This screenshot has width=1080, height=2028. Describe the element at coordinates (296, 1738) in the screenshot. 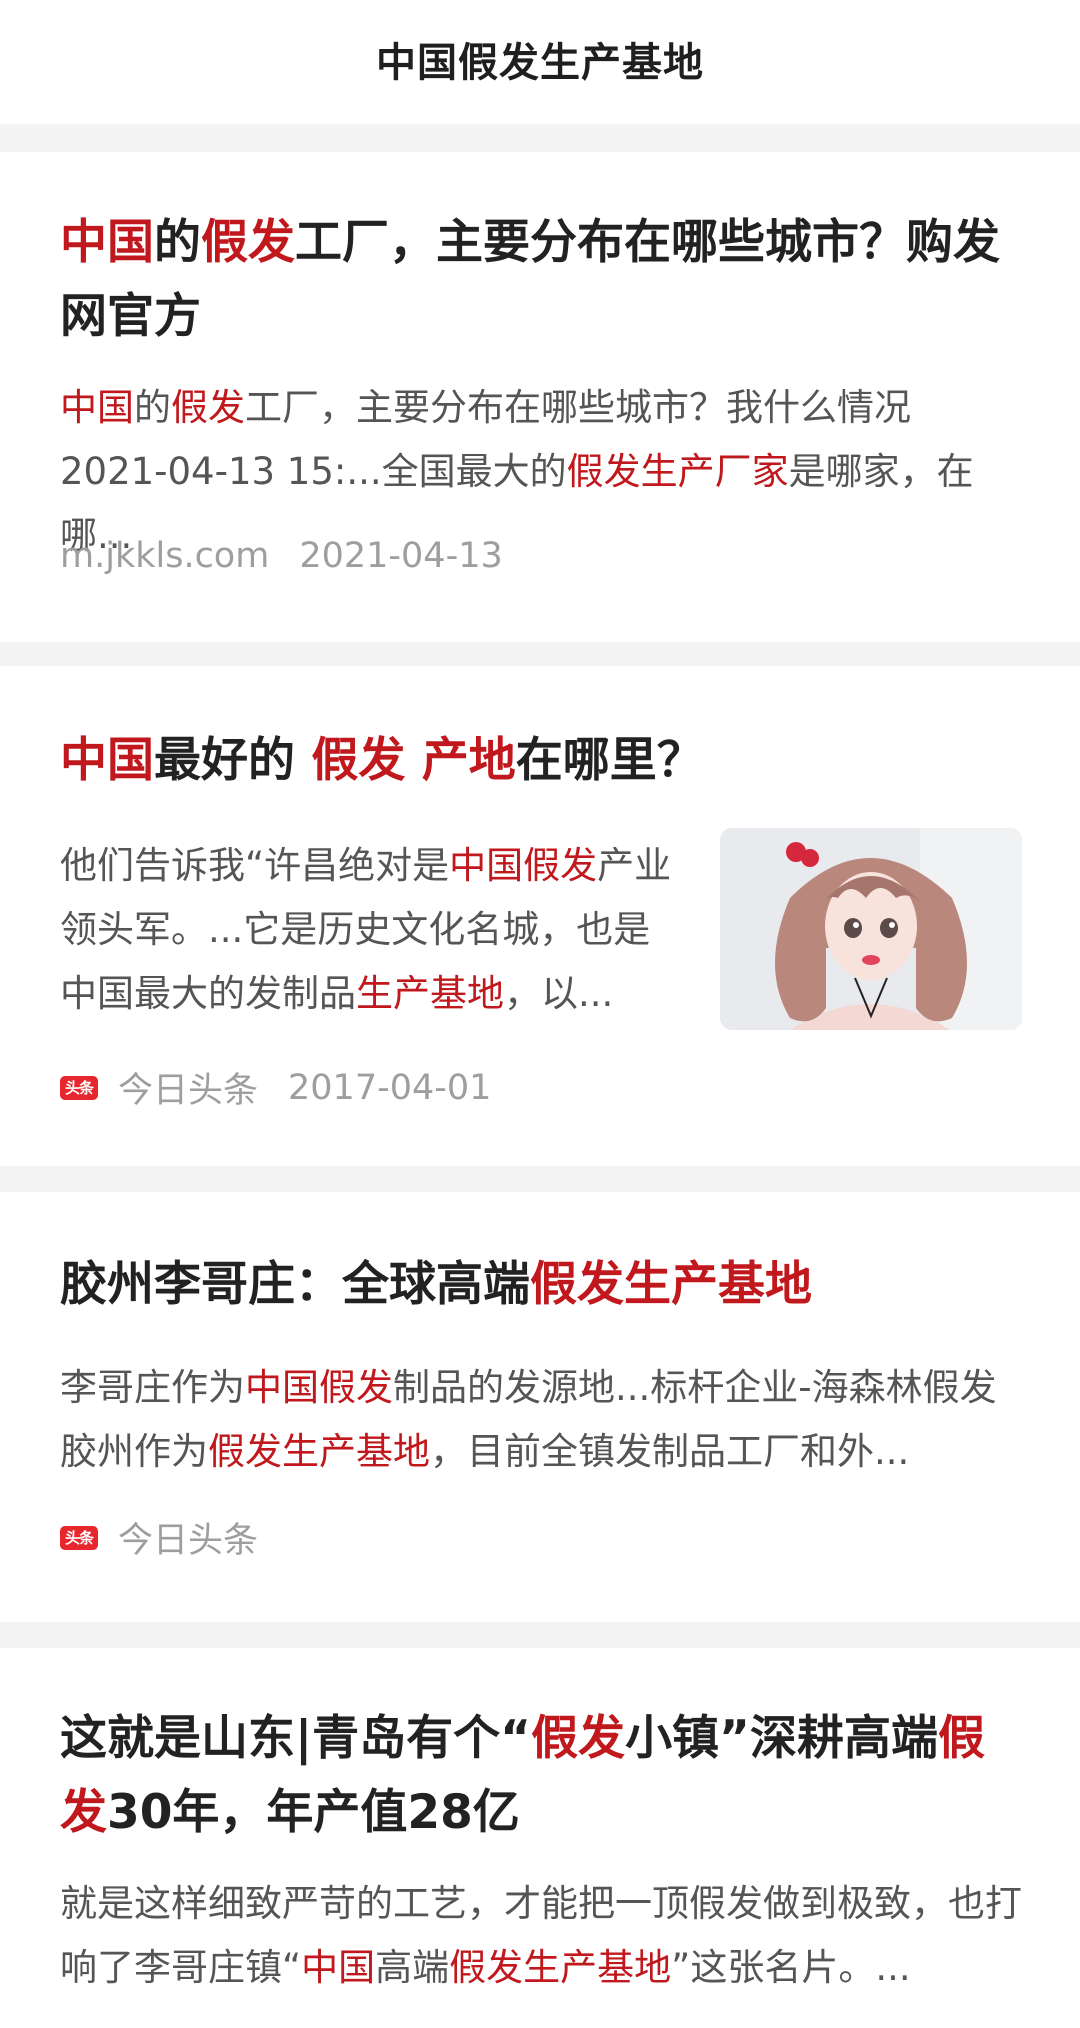

I see `text-fragment: 这就是山东|青岛有个“` at that location.